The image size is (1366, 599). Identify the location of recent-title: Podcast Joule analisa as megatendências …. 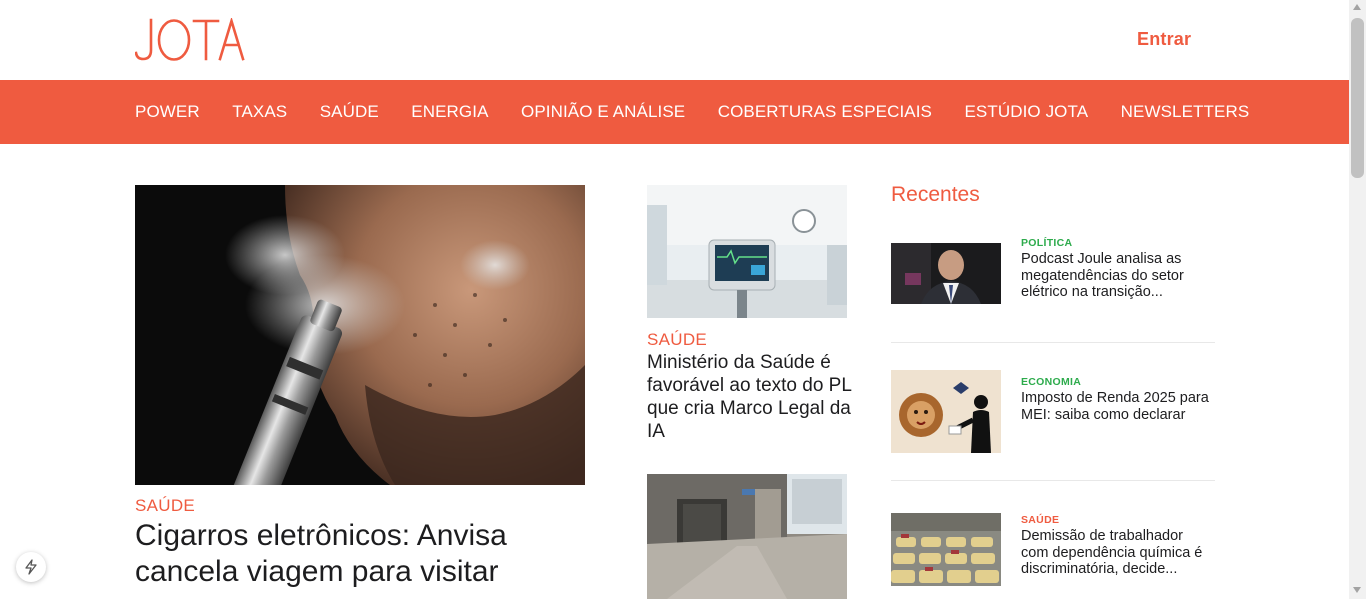
(1116, 276).